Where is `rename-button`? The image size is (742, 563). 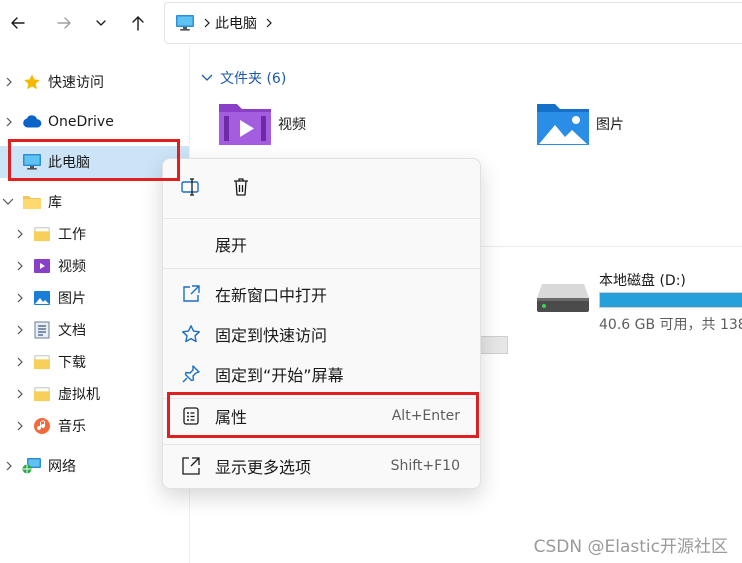 rename-button is located at coordinates (191, 187).